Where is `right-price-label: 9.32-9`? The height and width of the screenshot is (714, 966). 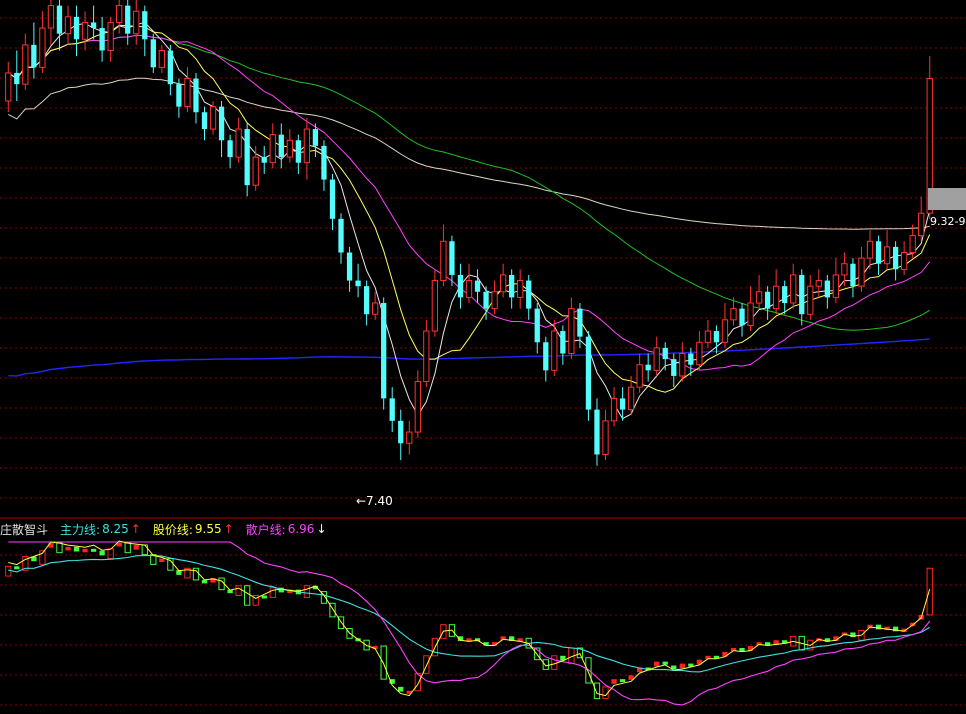 right-price-label: 9.32-9 is located at coordinates (947, 221).